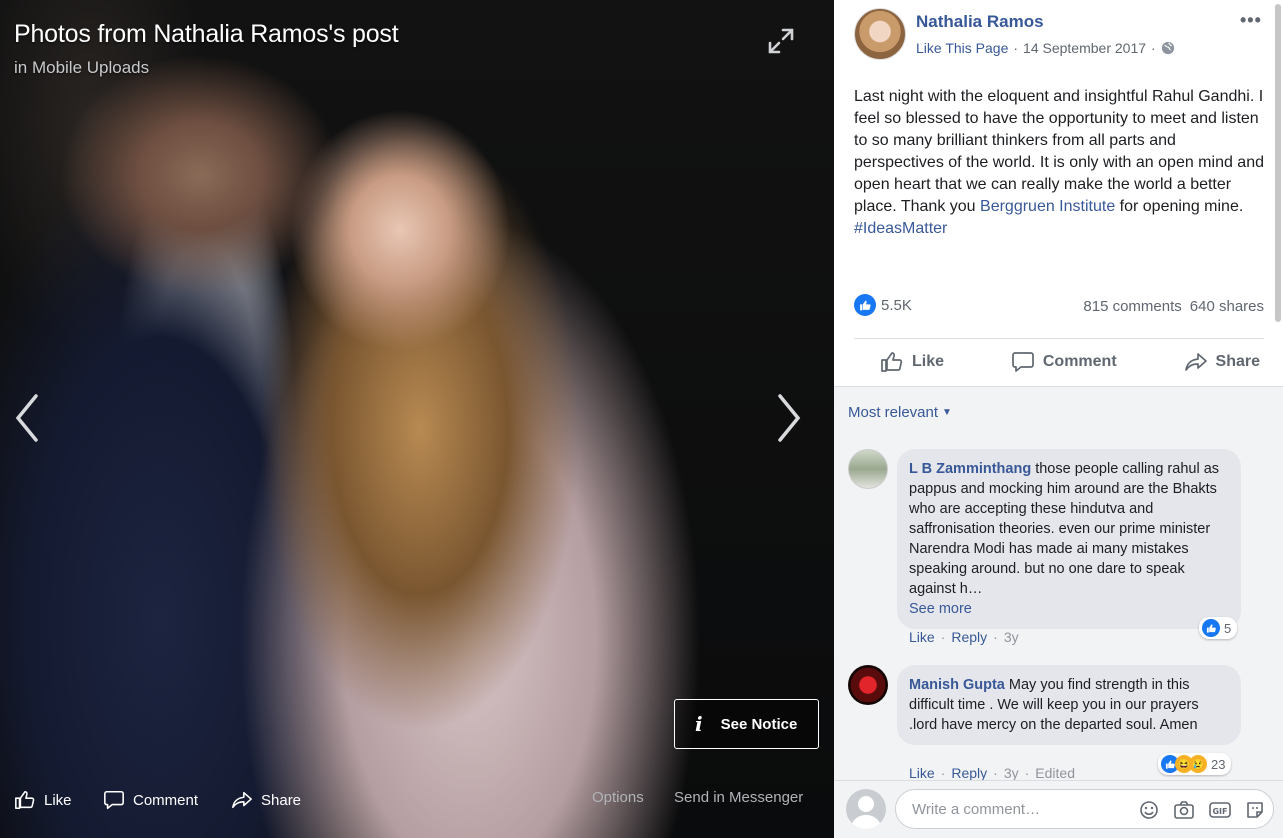 Image resolution: width=1283 pixels, height=838 pixels. What do you see at coordinates (790, 418) in the screenshot?
I see `next-photo-icon` at bounding box center [790, 418].